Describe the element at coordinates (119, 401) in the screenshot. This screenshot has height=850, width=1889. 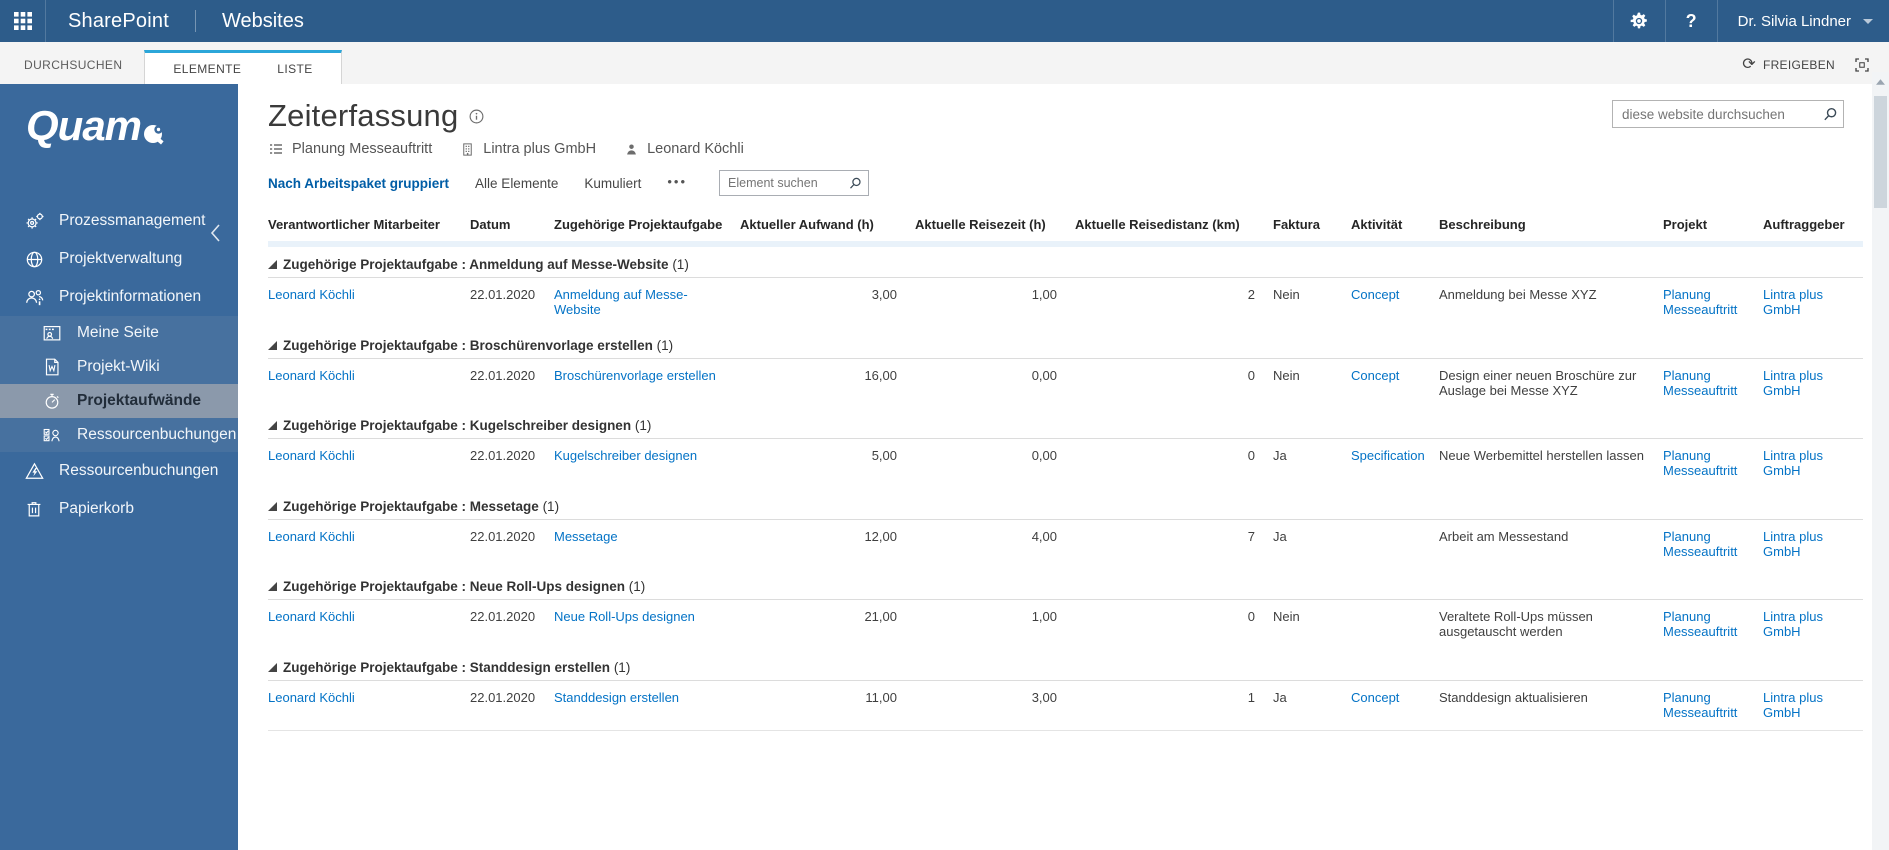
I see `sidebar-item-projektaufwaende: Projektaufwände` at that location.